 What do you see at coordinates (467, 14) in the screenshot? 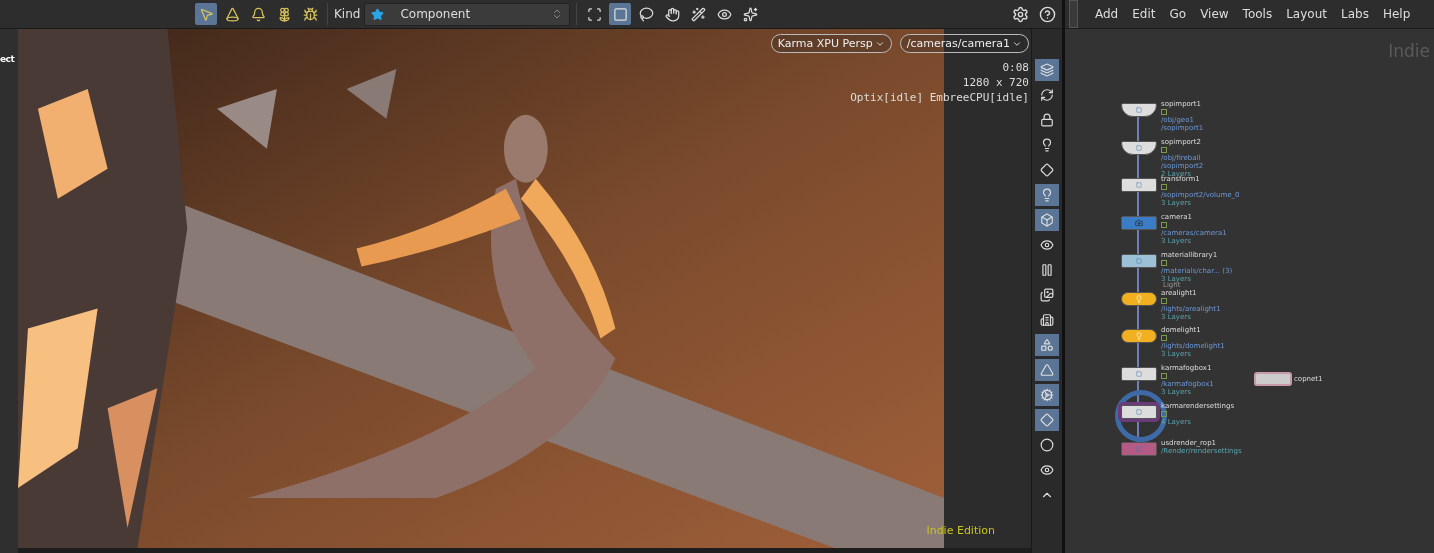
I see `kind-dropdown: Component` at bounding box center [467, 14].